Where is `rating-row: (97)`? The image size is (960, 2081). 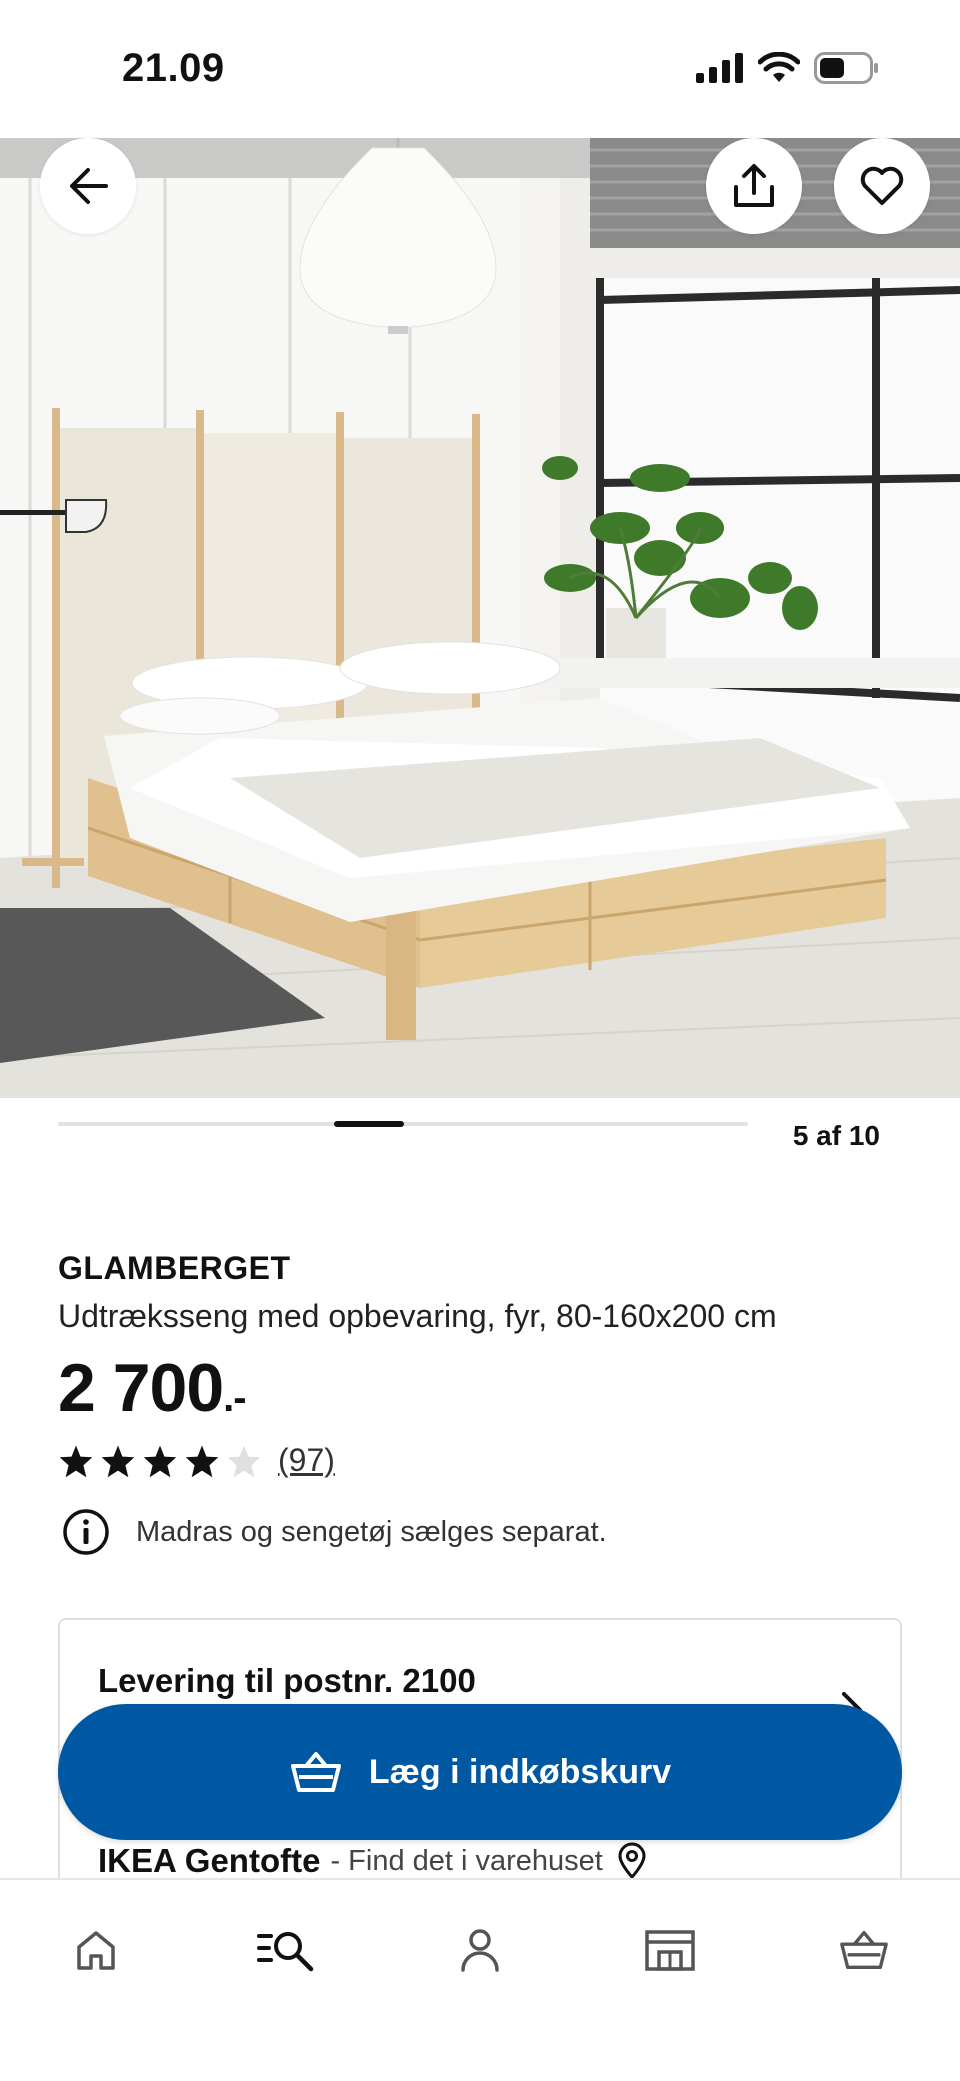
rating-row: (97) is located at coordinates (196, 1460).